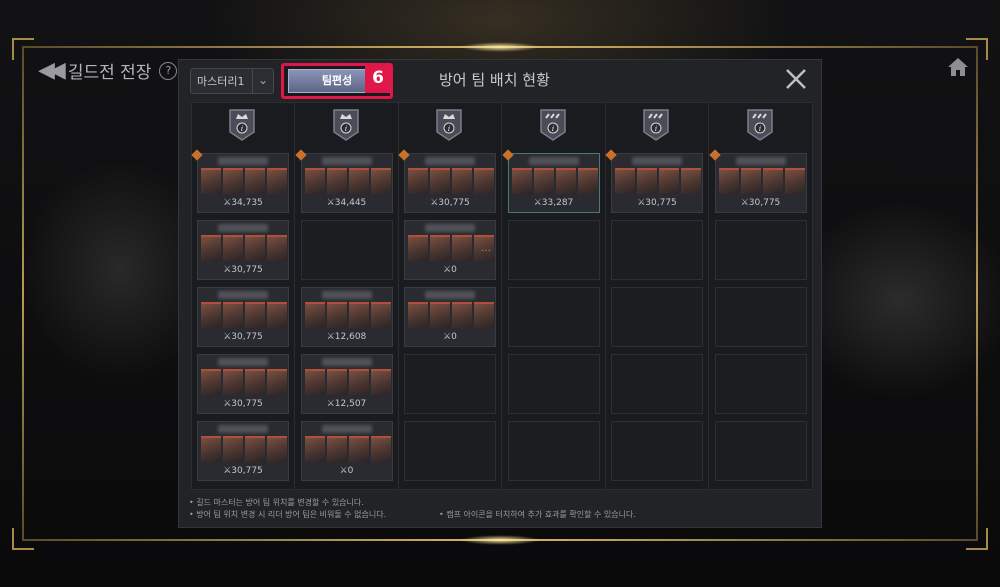 The image size is (1000, 587). I want to click on mastery-select: 마스터리1 ⌄, so click(232, 81).